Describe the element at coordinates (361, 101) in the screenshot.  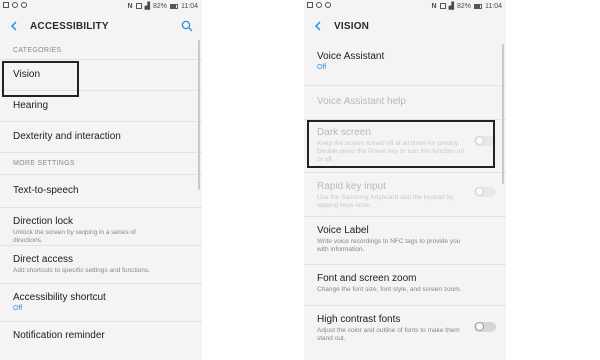
I see `list-item-label: Voice Assistant help` at that location.